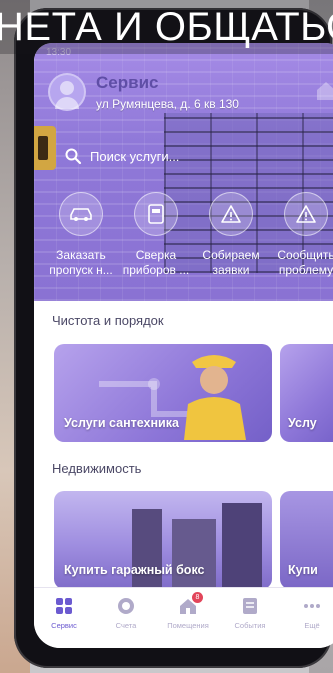 Image resolution: width=333 pixels, height=673 pixels. I want to click on avatar, so click(67, 92).